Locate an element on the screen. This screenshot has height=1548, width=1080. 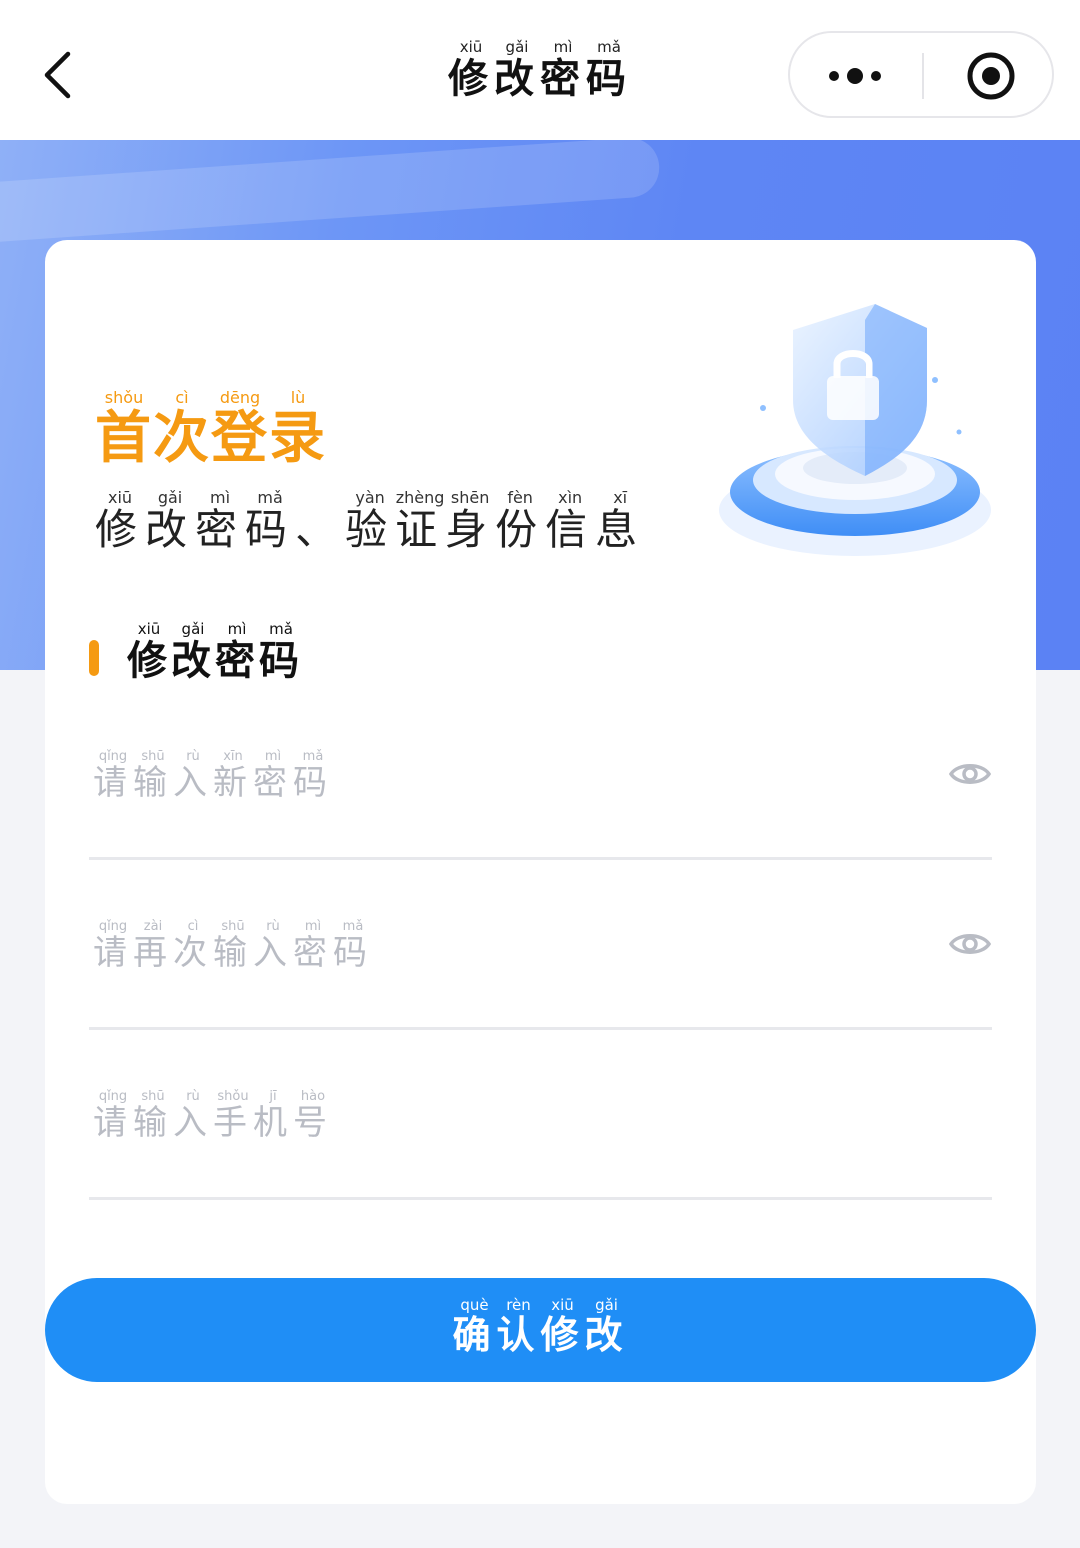
pinyin-annotation: shēn is located at coordinates (470, 497).